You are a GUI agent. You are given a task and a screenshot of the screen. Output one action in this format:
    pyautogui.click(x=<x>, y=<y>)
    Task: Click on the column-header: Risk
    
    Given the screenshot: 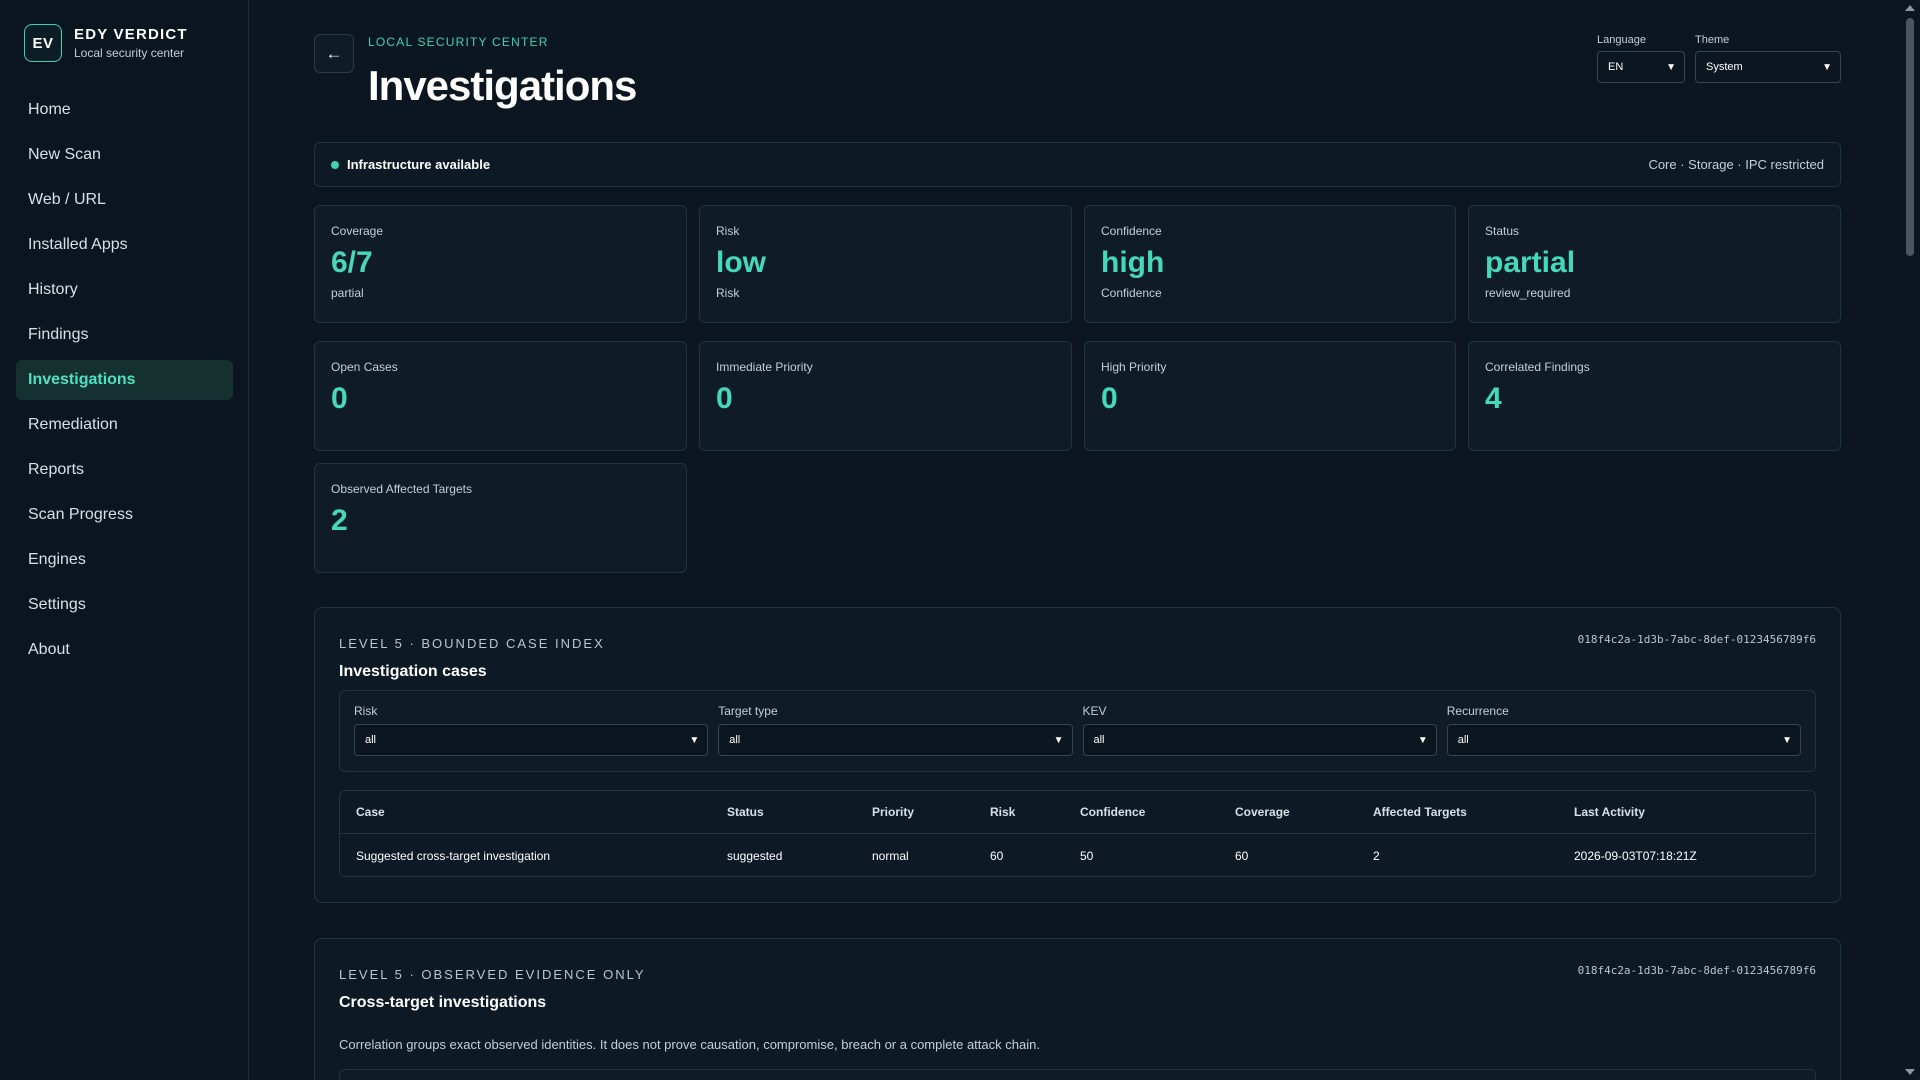 What is the action you would take?
    pyautogui.click(x=1035, y=812)
    